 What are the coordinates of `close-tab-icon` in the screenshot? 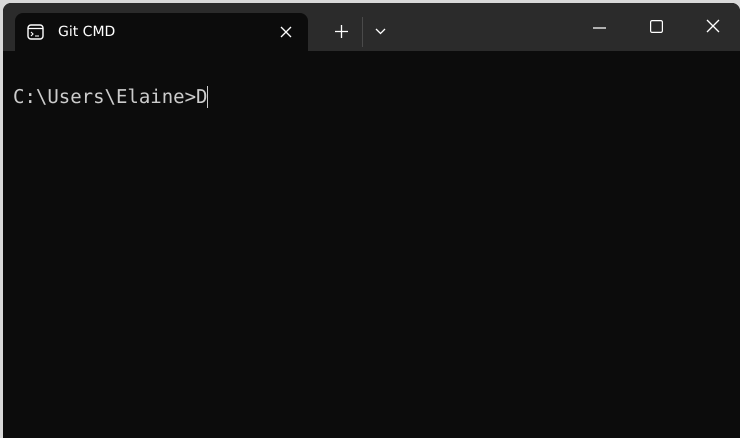 It's located at (286, 32).